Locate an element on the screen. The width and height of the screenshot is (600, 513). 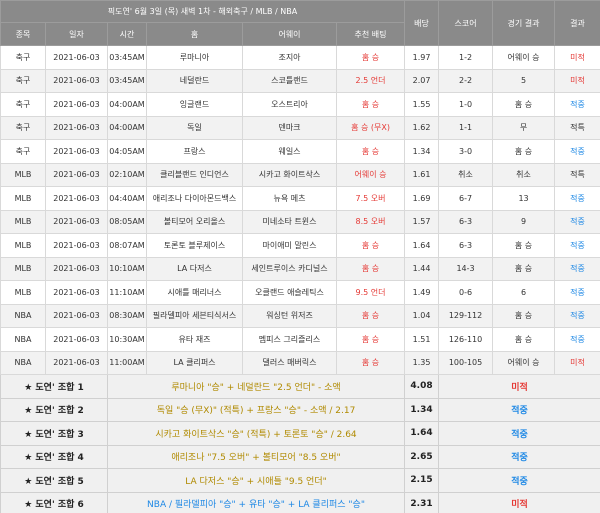
cell-home-team: 필라델피아 세븐티식서스 is located at coordinates (194, 315).